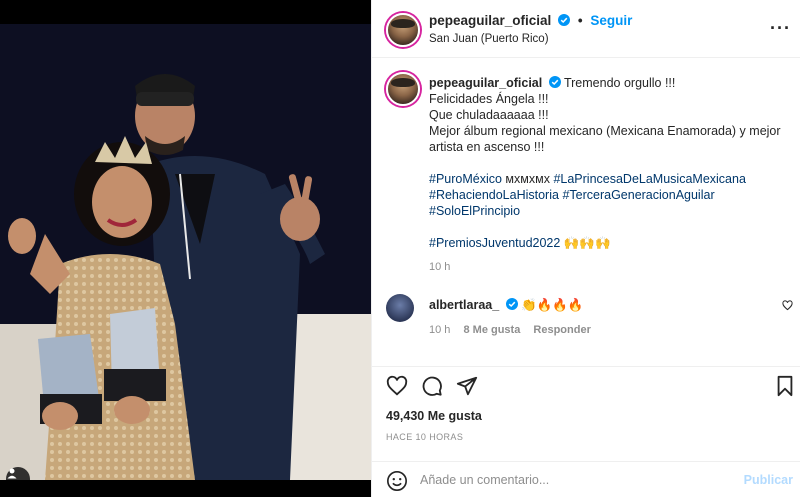 The width and height of the screenshot is (800, 497). I want to click on hashtag-tercera: #TerceraGeneracionAguilar, so click(638, 195).